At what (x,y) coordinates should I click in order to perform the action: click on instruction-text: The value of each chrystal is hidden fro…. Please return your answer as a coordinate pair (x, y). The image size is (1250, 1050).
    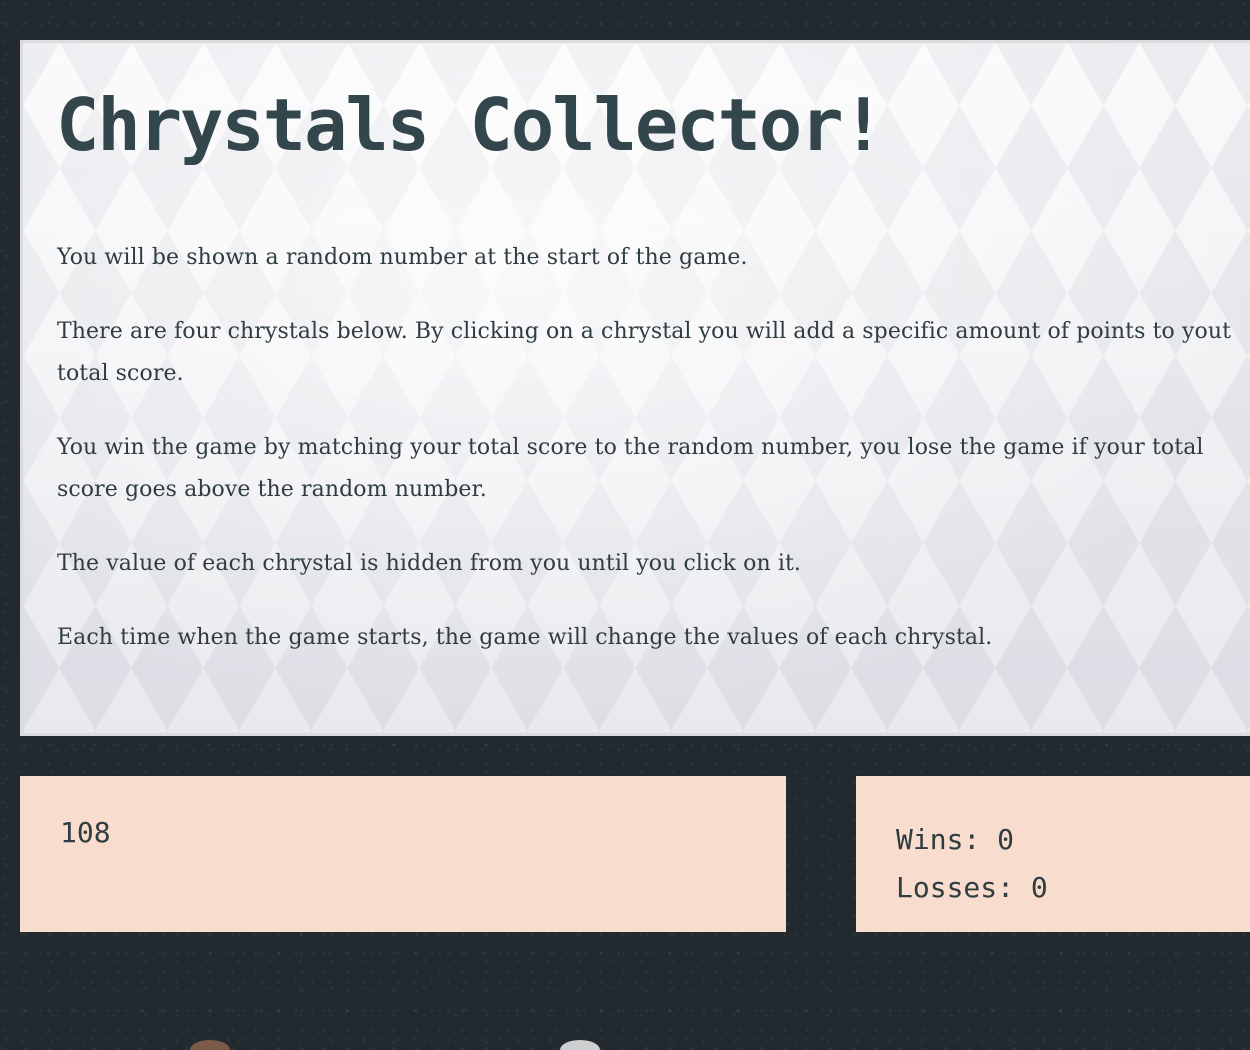
    Looking at the image, I should click on (429, 563).